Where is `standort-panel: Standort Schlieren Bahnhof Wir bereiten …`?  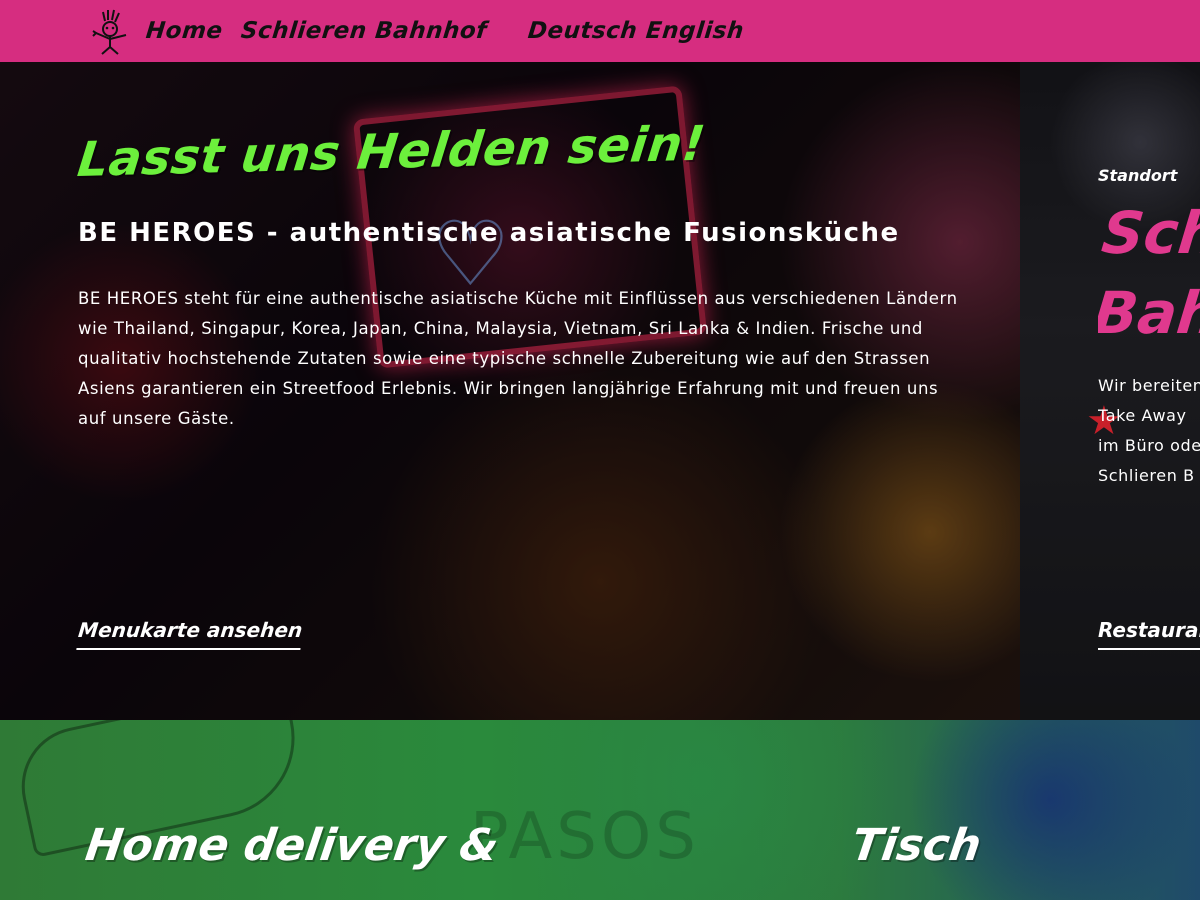 standort-panel: Standort Schlieren Bahnhof Wir bereiten … is located at coordinates (1149, 328).